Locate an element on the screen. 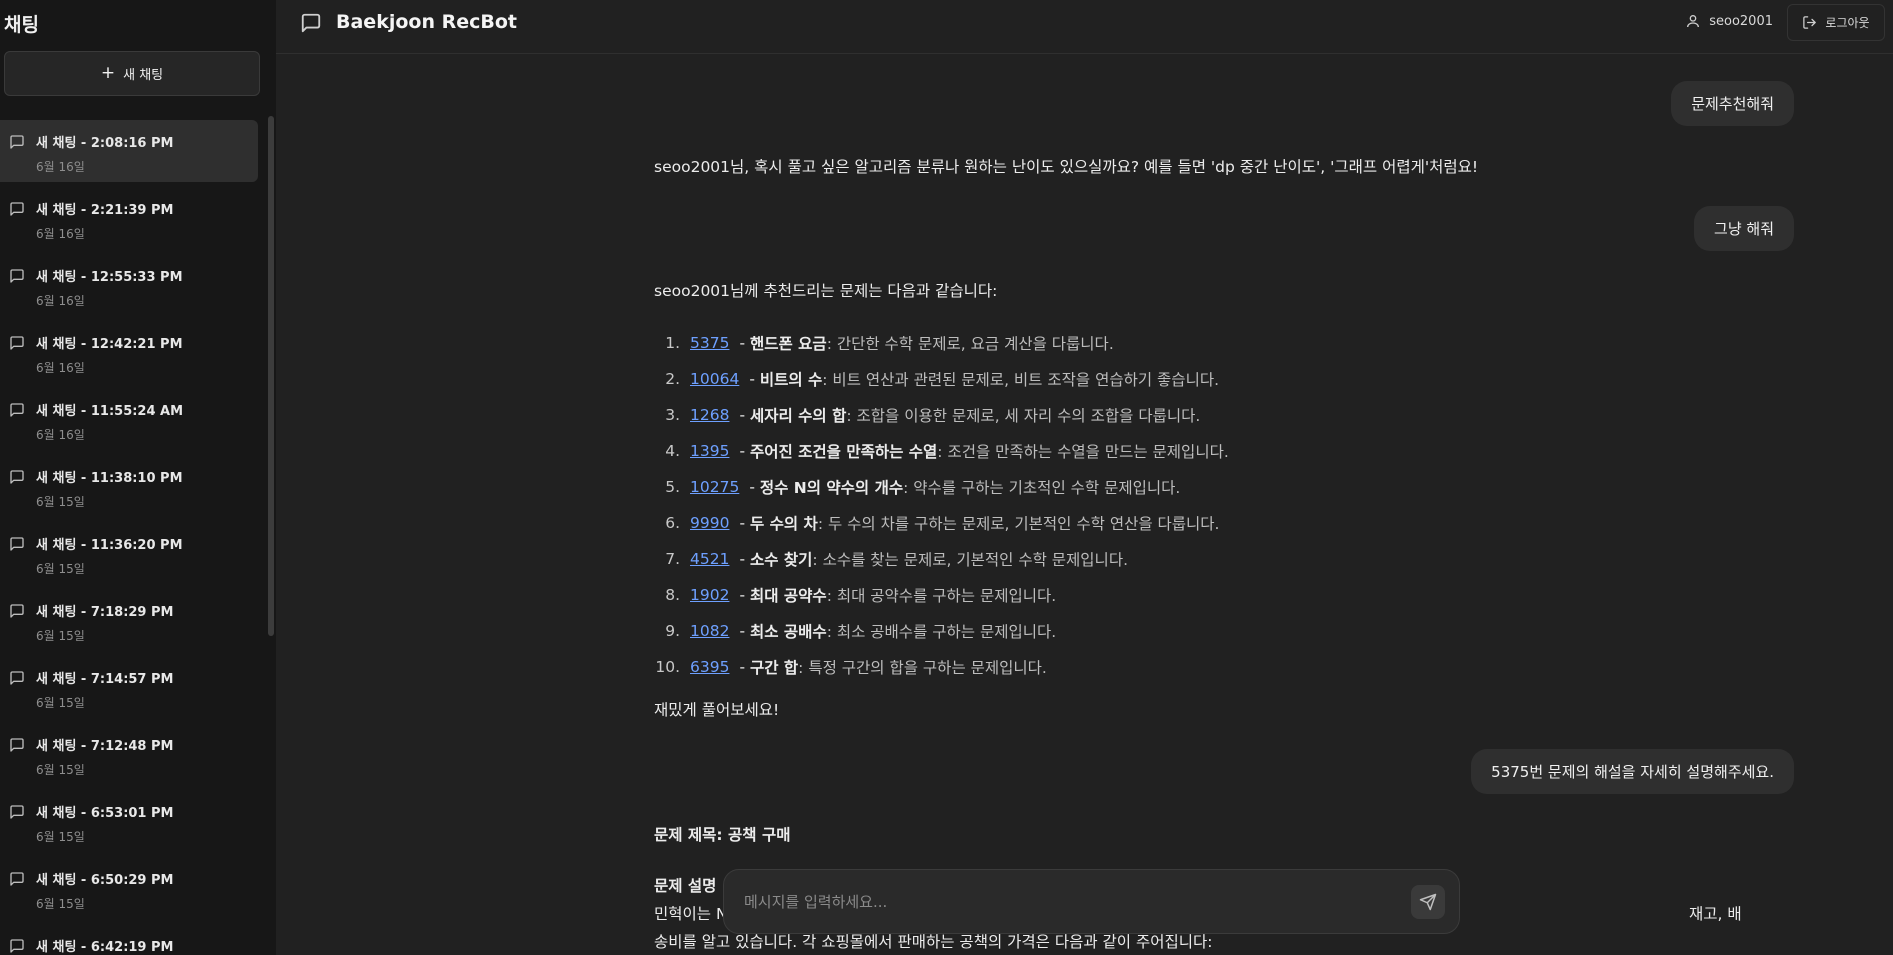  chat-list-item: 새 채팅 - 11:38:10 PM 6월 15일 is located at coordinates (129, 486).